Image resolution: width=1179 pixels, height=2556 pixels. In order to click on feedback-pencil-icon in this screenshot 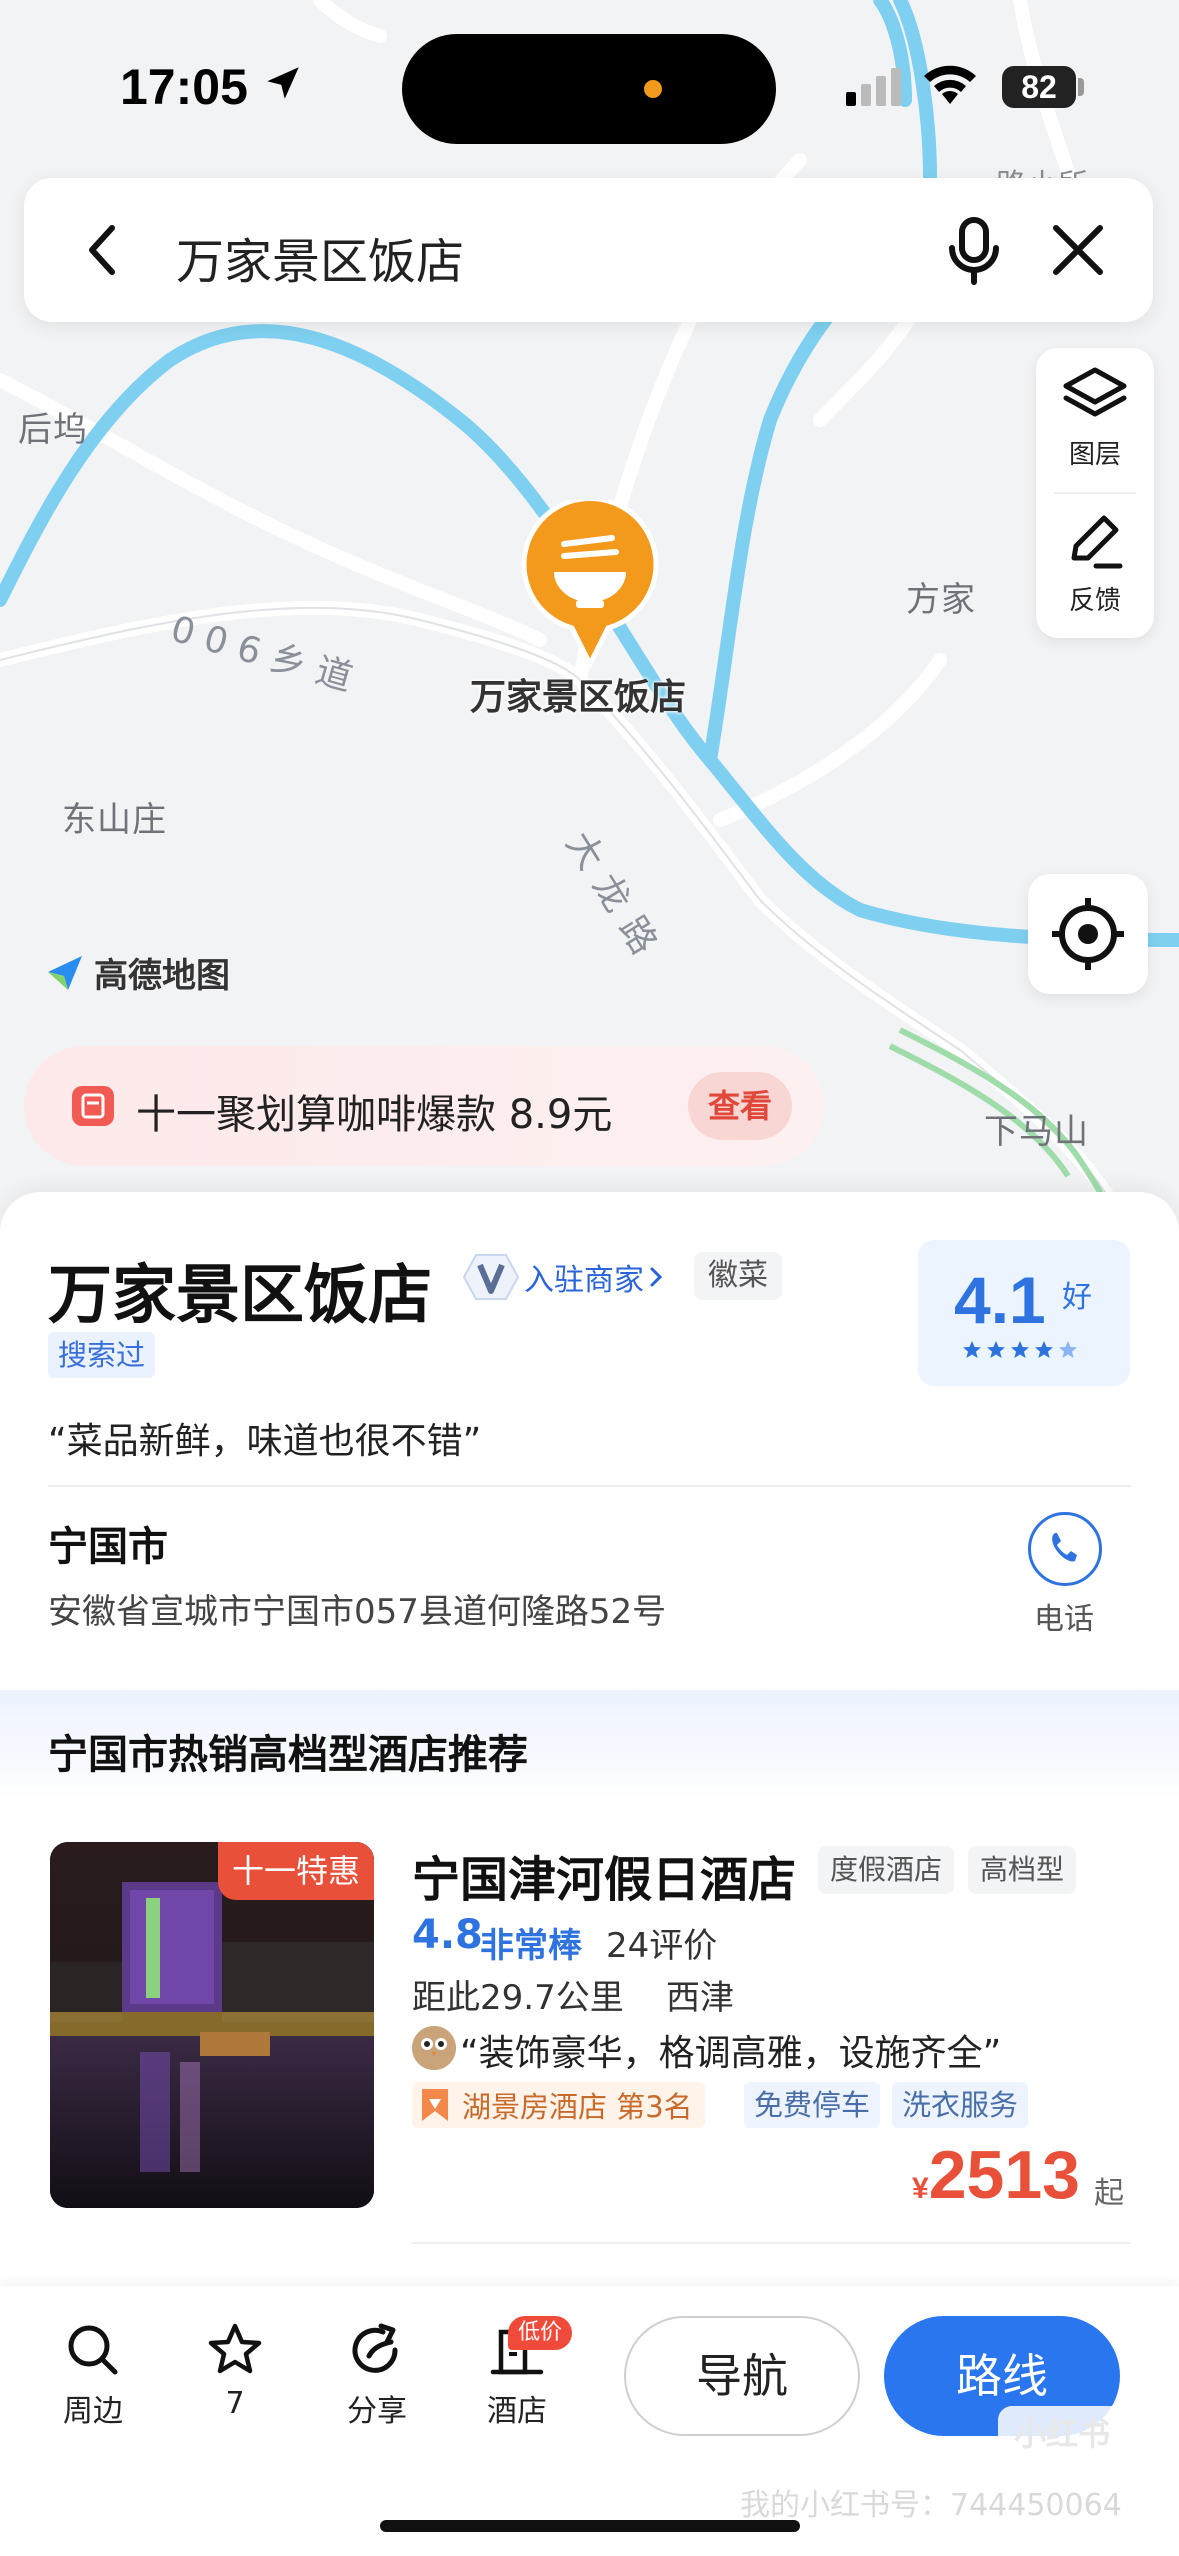, I will do `click(1097, 542)`.